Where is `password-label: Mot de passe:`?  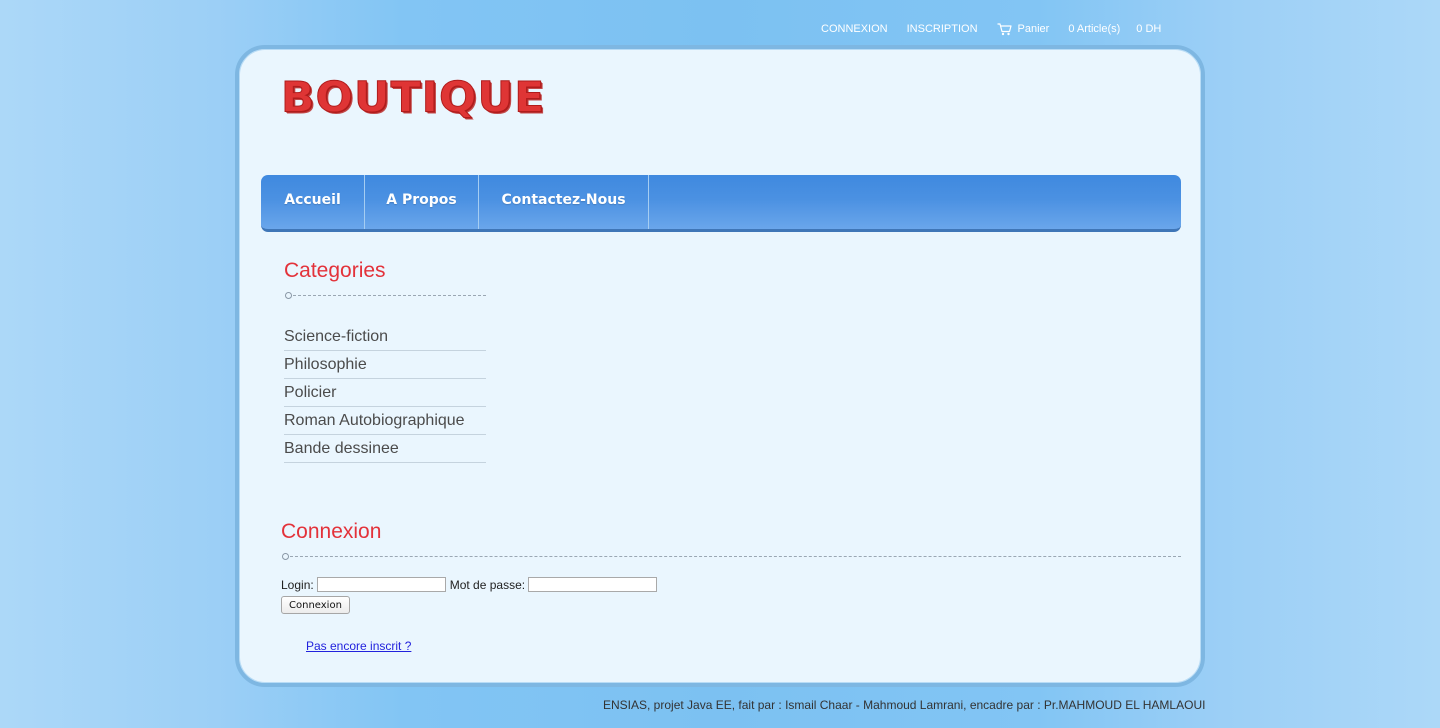
password-label: Mot de passe: is located at coordinates (487, 584).